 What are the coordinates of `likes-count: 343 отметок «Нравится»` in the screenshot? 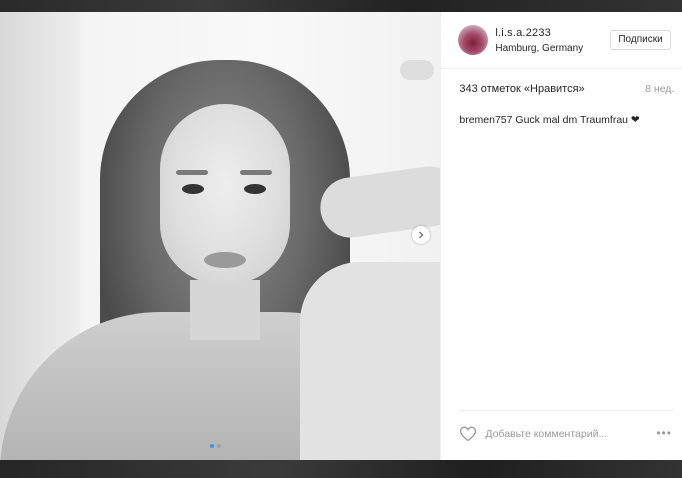 It's located at (521, 89).